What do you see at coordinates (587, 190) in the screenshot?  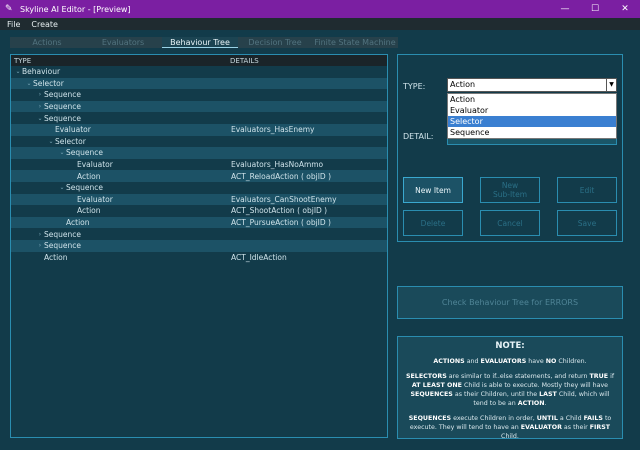 I see `edit-button: Edit` at bounding box center [587, 190].